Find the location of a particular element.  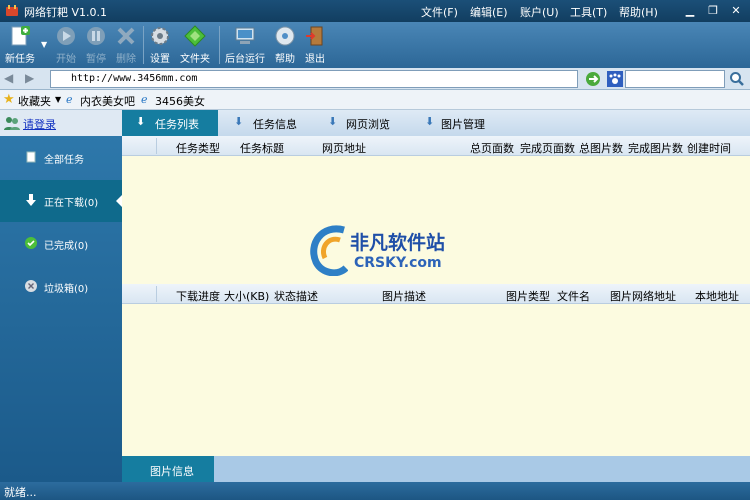

toolbar: 新任务 ▼ 开始 暂停 删除 设置 文件夹 后台运行 帮助 退出 is located at coordinates (375, 45).